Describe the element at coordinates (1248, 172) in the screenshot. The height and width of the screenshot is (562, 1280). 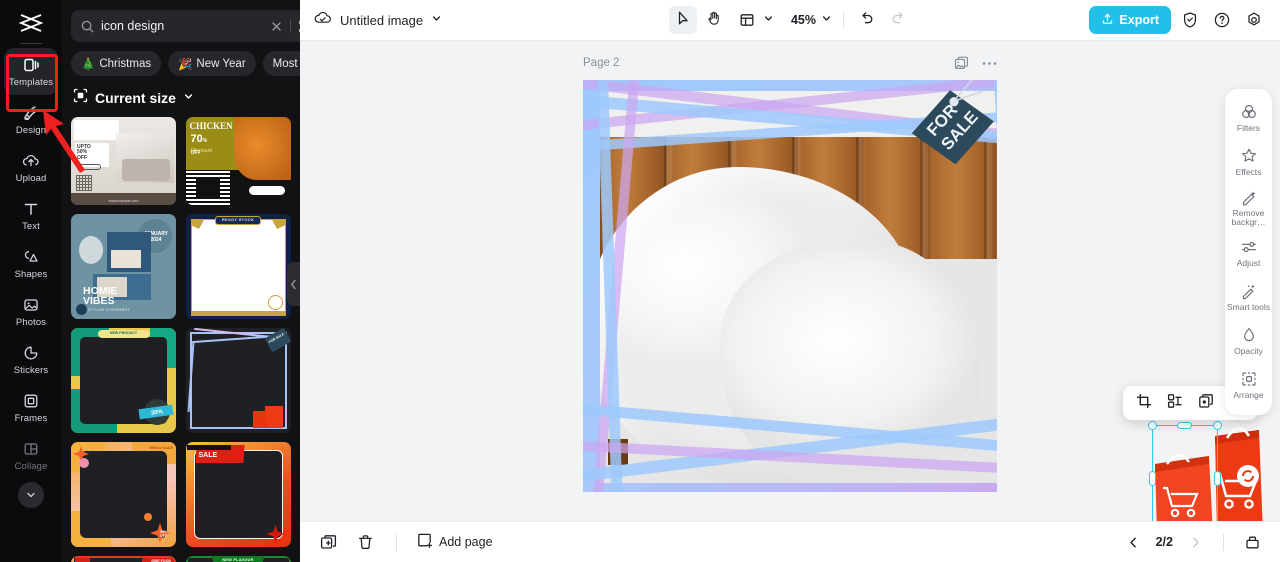
I see `tool-label: Effects` at that location.